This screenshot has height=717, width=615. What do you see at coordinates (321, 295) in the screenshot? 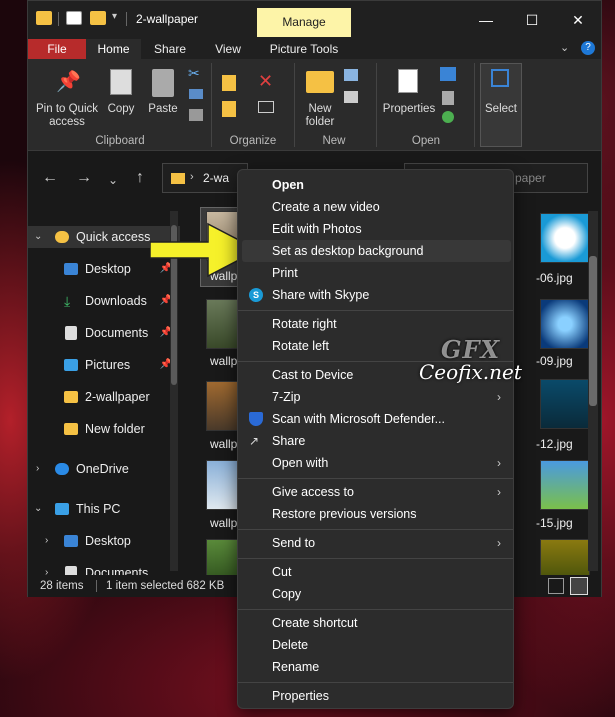
I see `menu-item-label: Share with Skype` at bounding box center [321, 295].